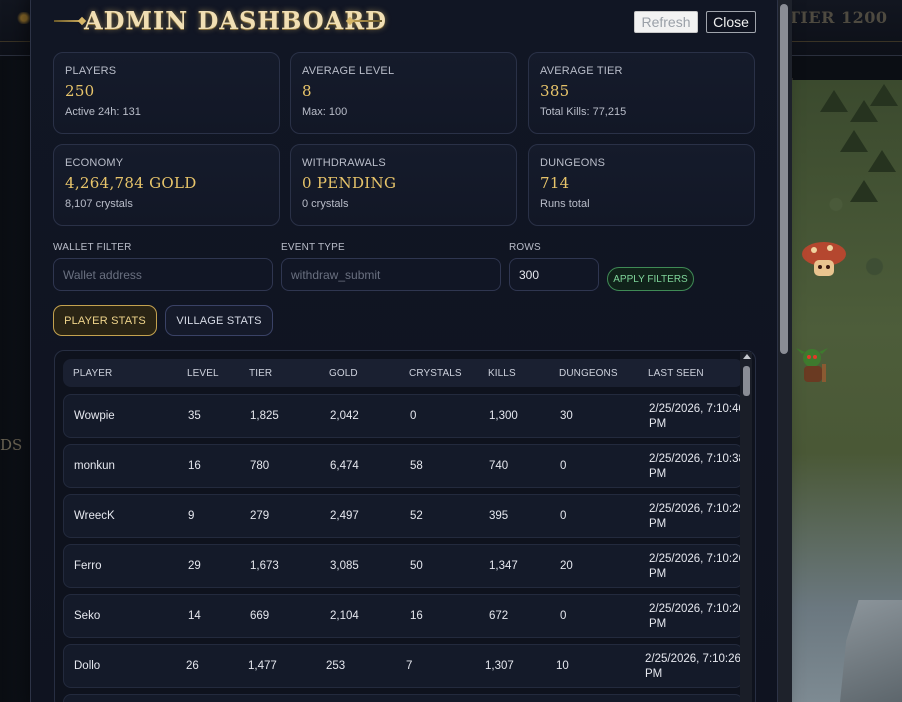 Image resolution: width=902 pixels, height=702 pixels. Describe the element at coordinates (566, 566) in the screenshot. I see `cell-dungeons: 20` at that location.